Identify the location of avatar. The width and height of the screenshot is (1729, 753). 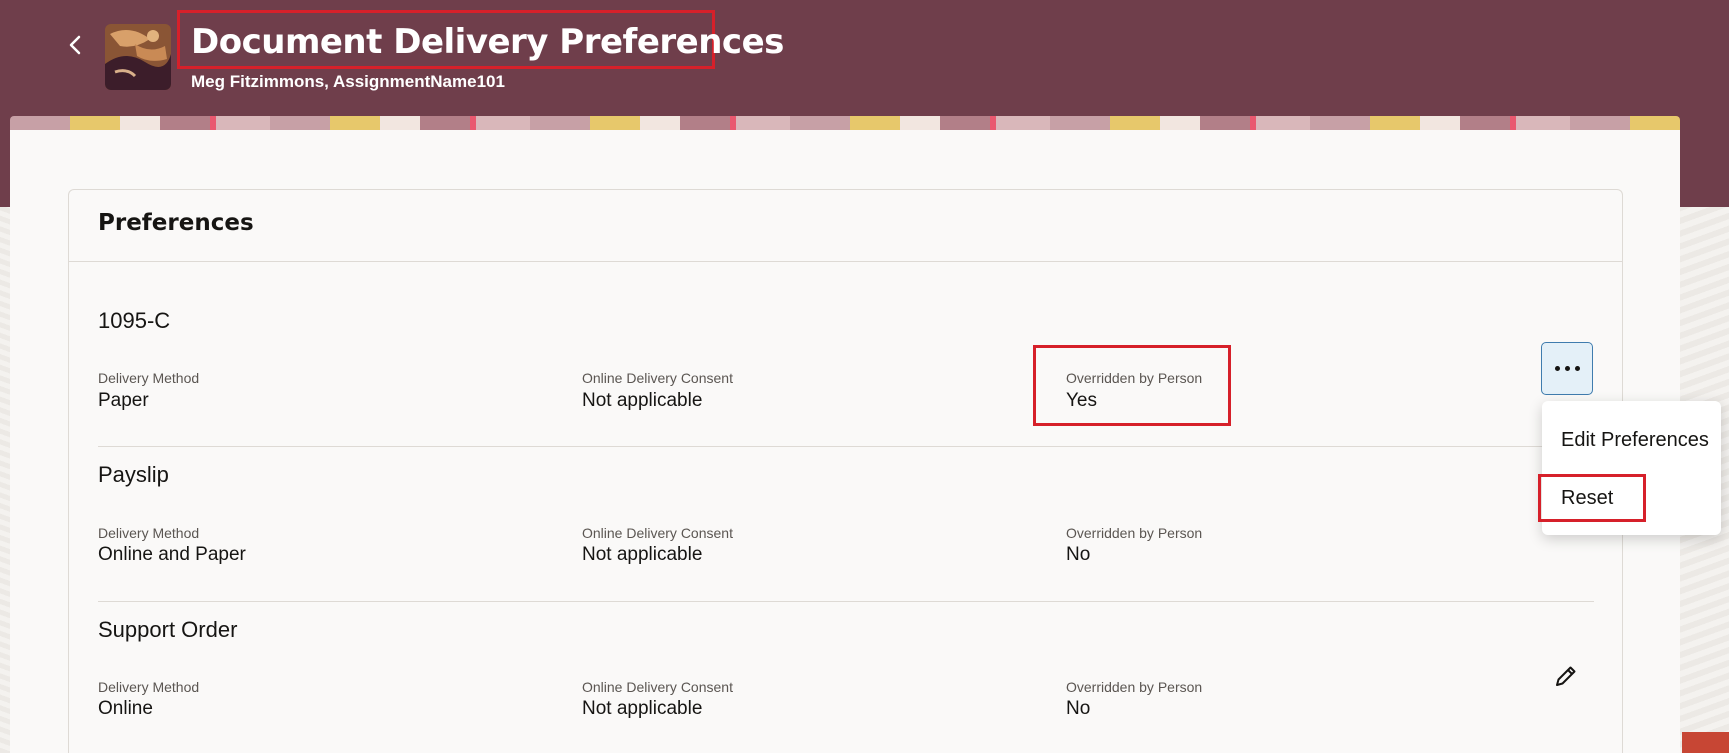
(138, 57).